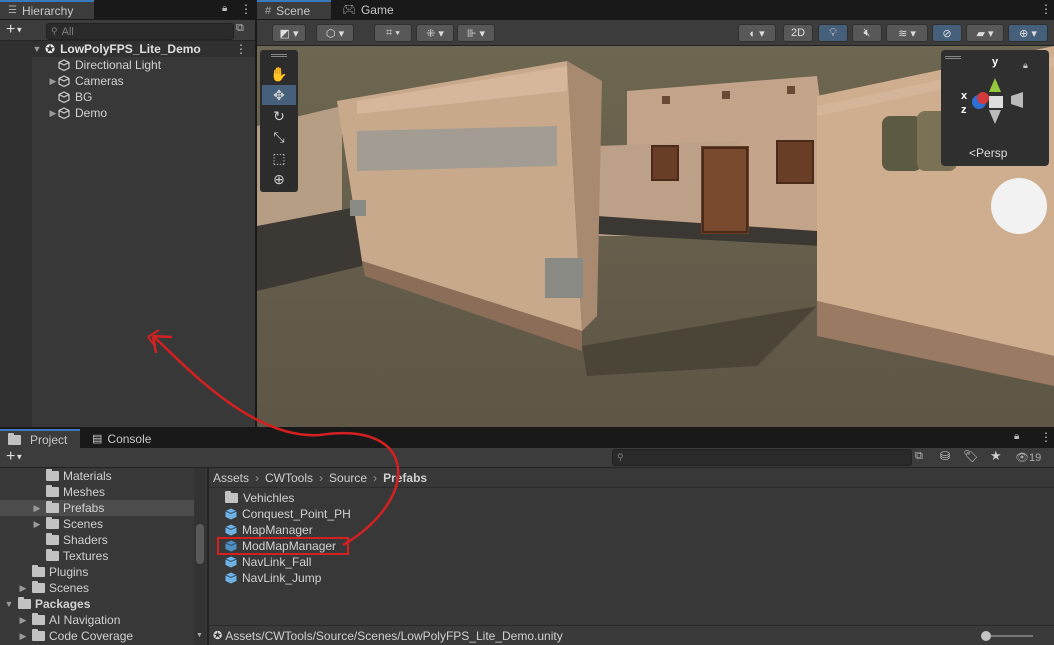 Image resolution: width=1054 pixels, height=645 pixels. Describe the element at coordinates (631, 514) in the screenshot. I see `file-list-item: Conquest_Point_PH` at that location.